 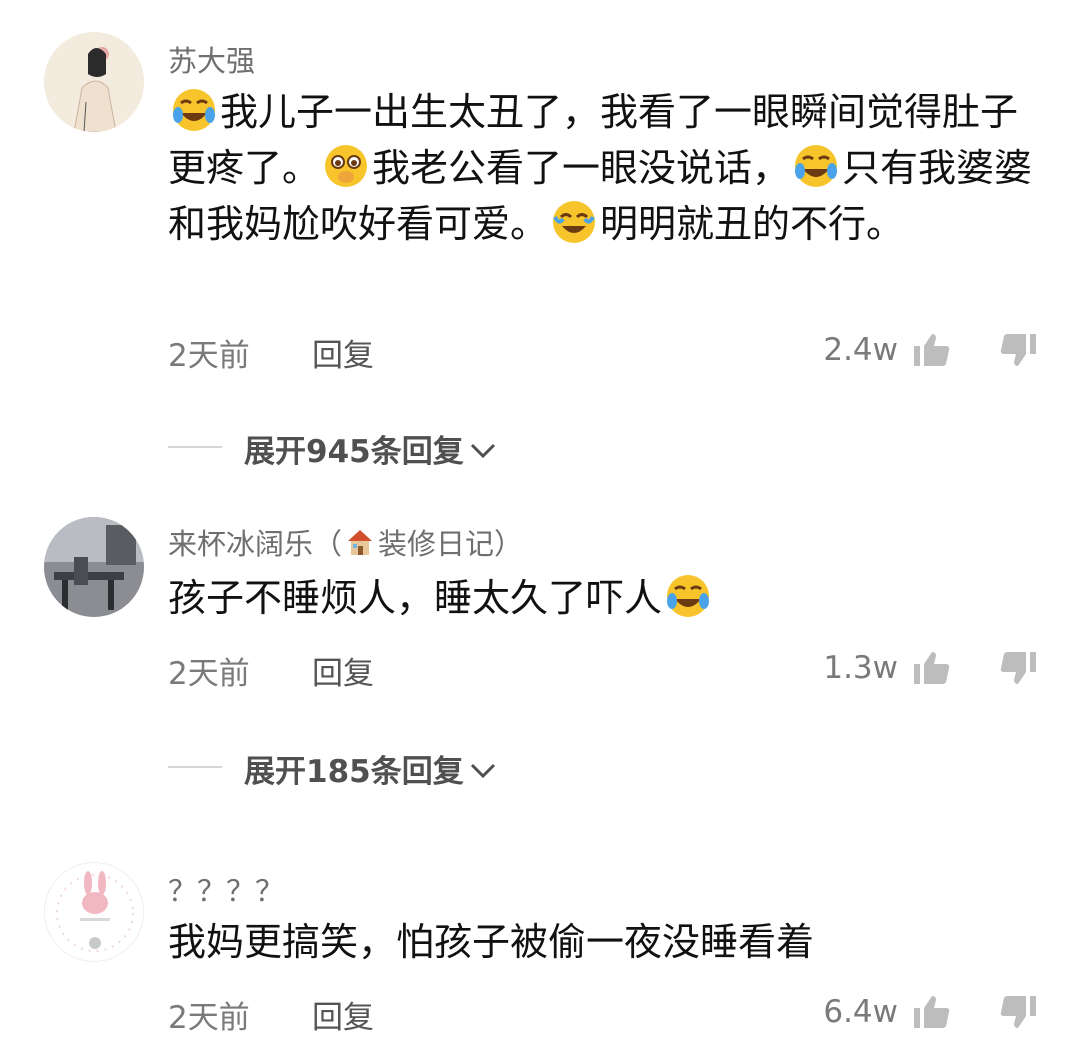 I want to click on bunny-avatar-icon, so click(x=94, y=912).